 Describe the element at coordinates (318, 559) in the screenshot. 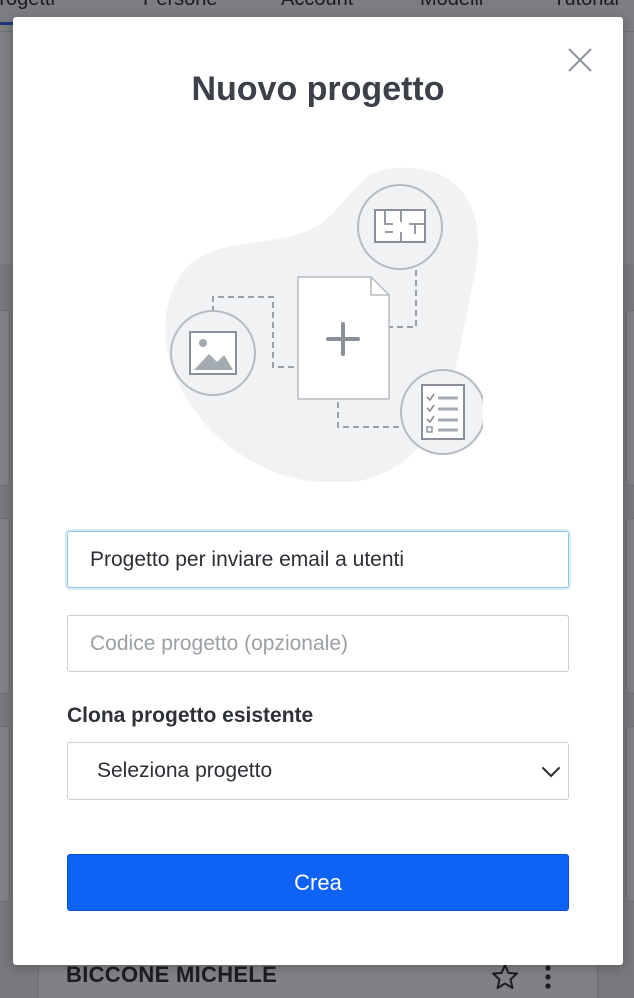

I see `project-name-input` at that location.